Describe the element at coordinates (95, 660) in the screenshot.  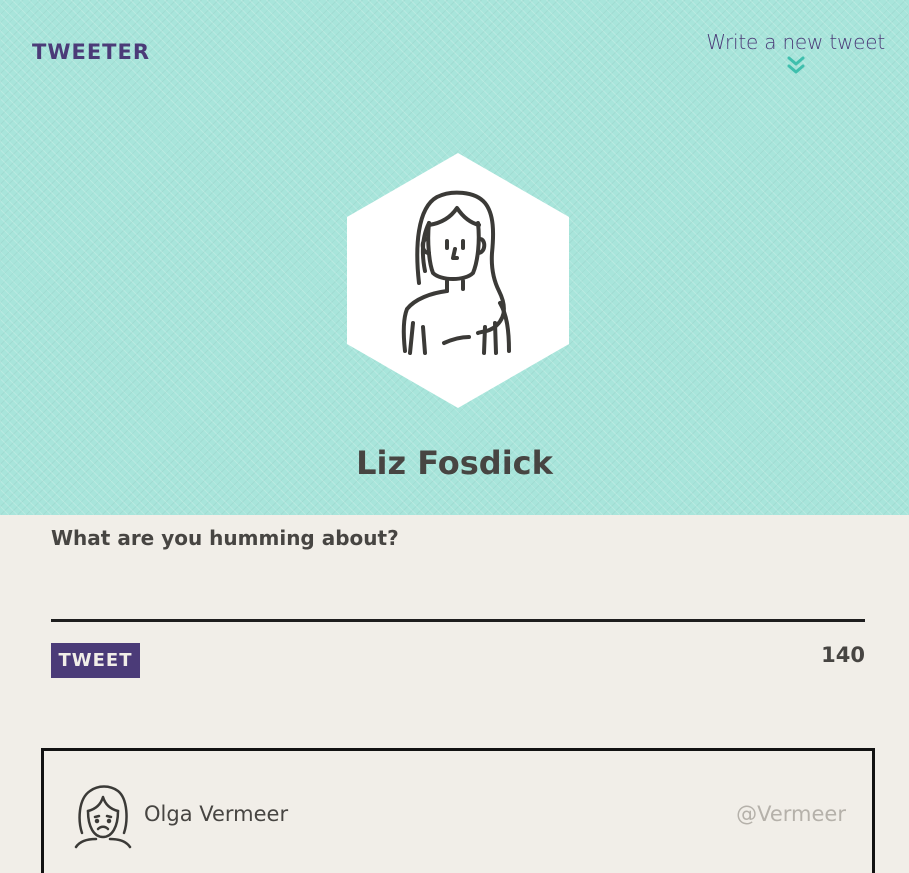
I see `tweet-button: TWEET` at that location.